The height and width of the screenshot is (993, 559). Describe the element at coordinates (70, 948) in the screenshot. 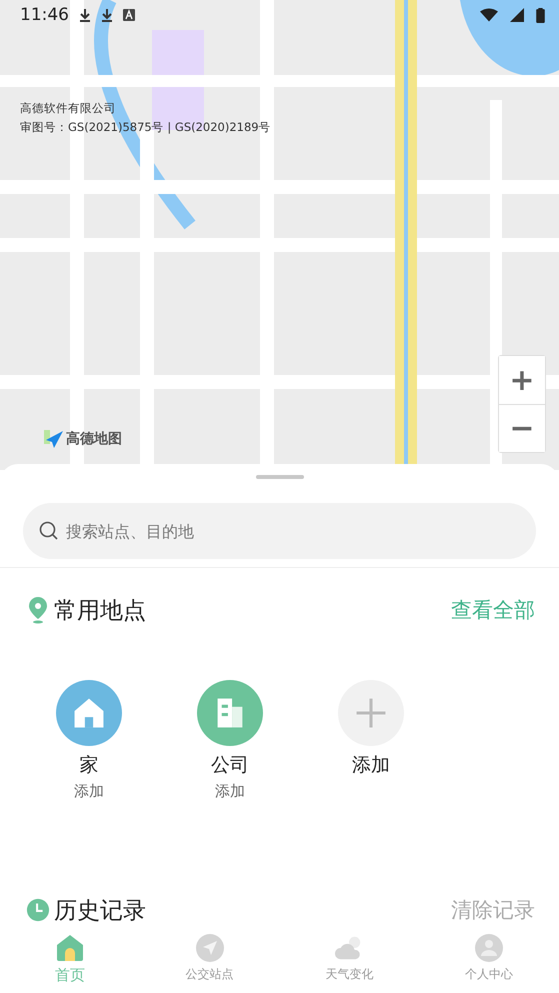

I see `home-icon` at that location.